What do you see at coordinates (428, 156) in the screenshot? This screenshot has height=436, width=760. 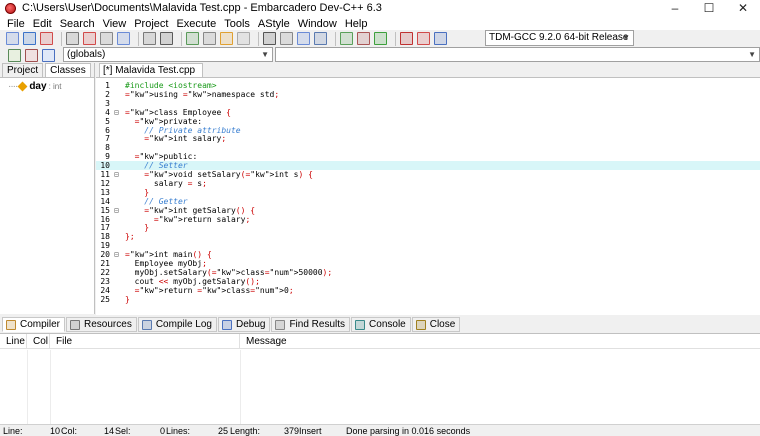 I see `code-line: 9 ="kw">public:` at bounding box center [428, 156].